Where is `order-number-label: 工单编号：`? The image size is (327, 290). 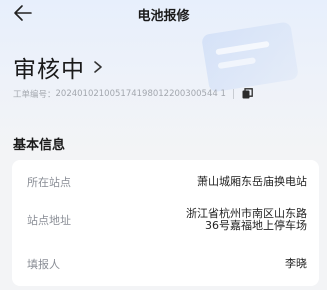 order-number-label: 工单编号： is located at coordinates (34, 94).